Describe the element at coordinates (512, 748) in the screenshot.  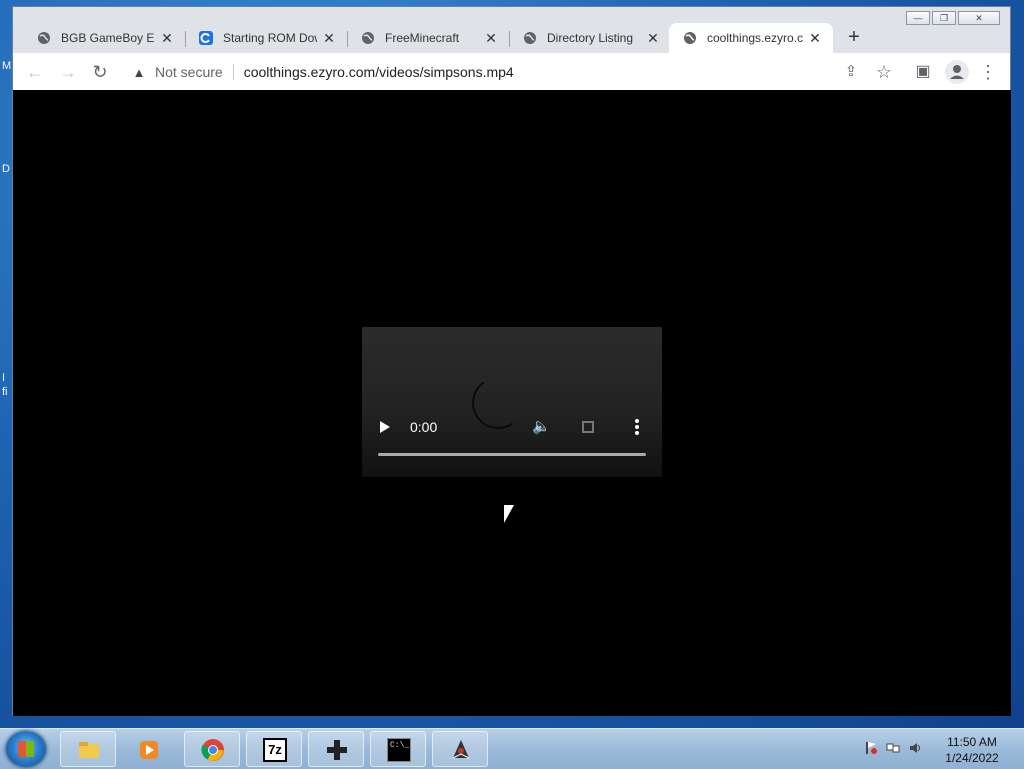
I see `taskbar: 7z C:\_ 11:50 AM 1/24/2022` at that location.